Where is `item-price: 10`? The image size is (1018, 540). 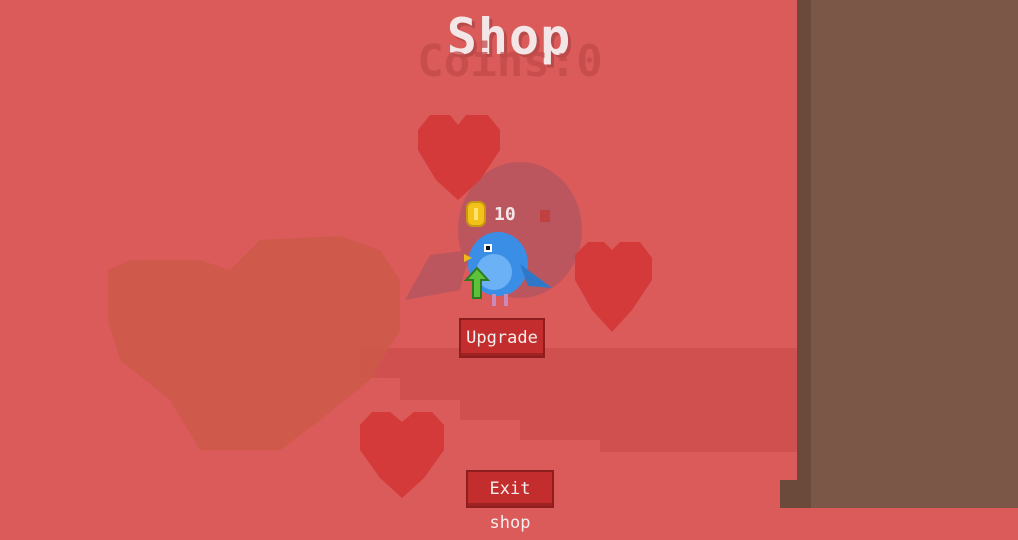
item-price: 10 is located at coordinates (491, 214).